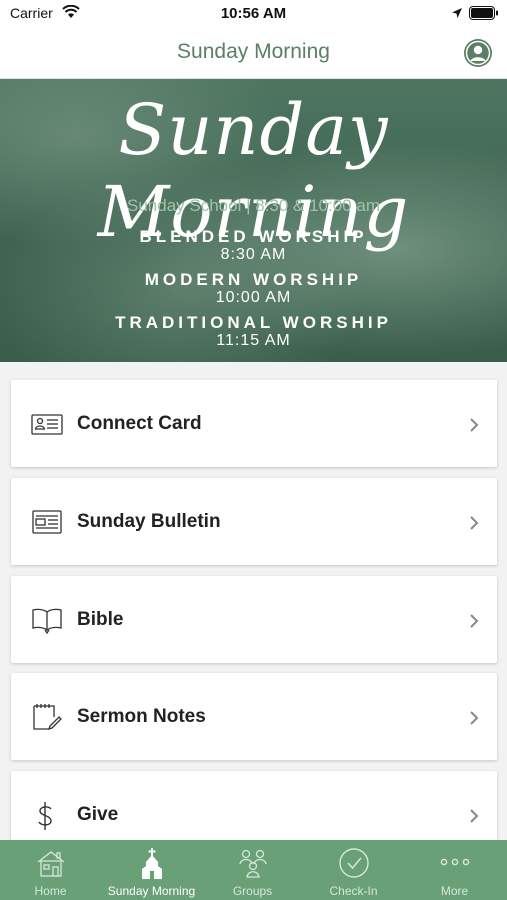 Image resolution: width=507 pixels, height=900 pixels. What do you see at coordinates (151, 864) in the screenshot?
I see `church-icon` at bounding box center [151, 864].